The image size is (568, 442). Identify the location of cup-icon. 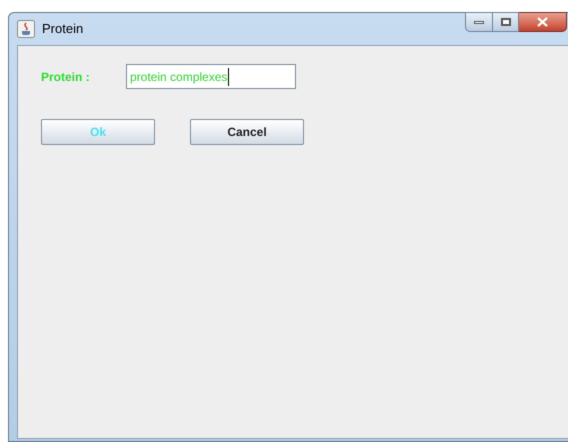
(26, 29).